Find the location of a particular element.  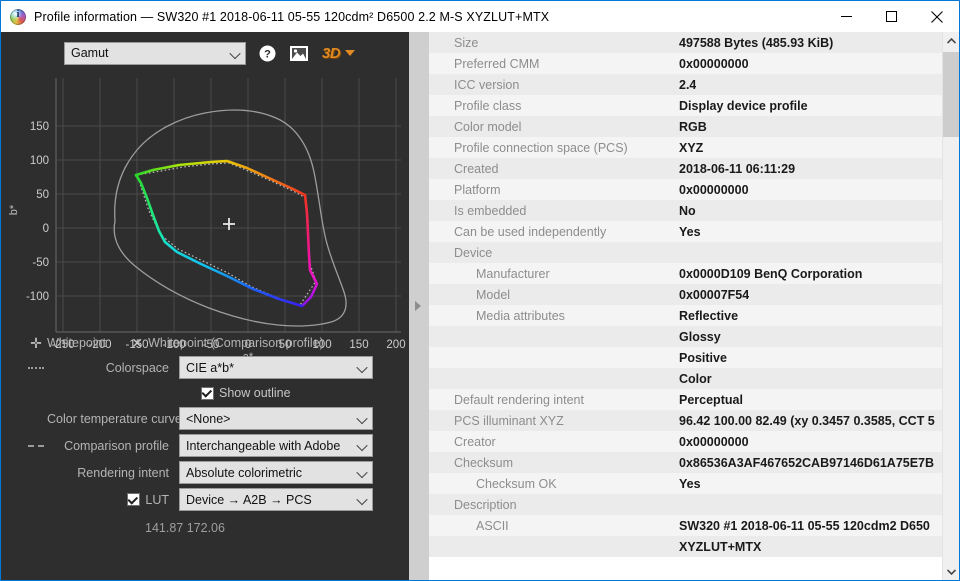

table-row: Creator 0x00000000 is located at coordinates (685, 441).